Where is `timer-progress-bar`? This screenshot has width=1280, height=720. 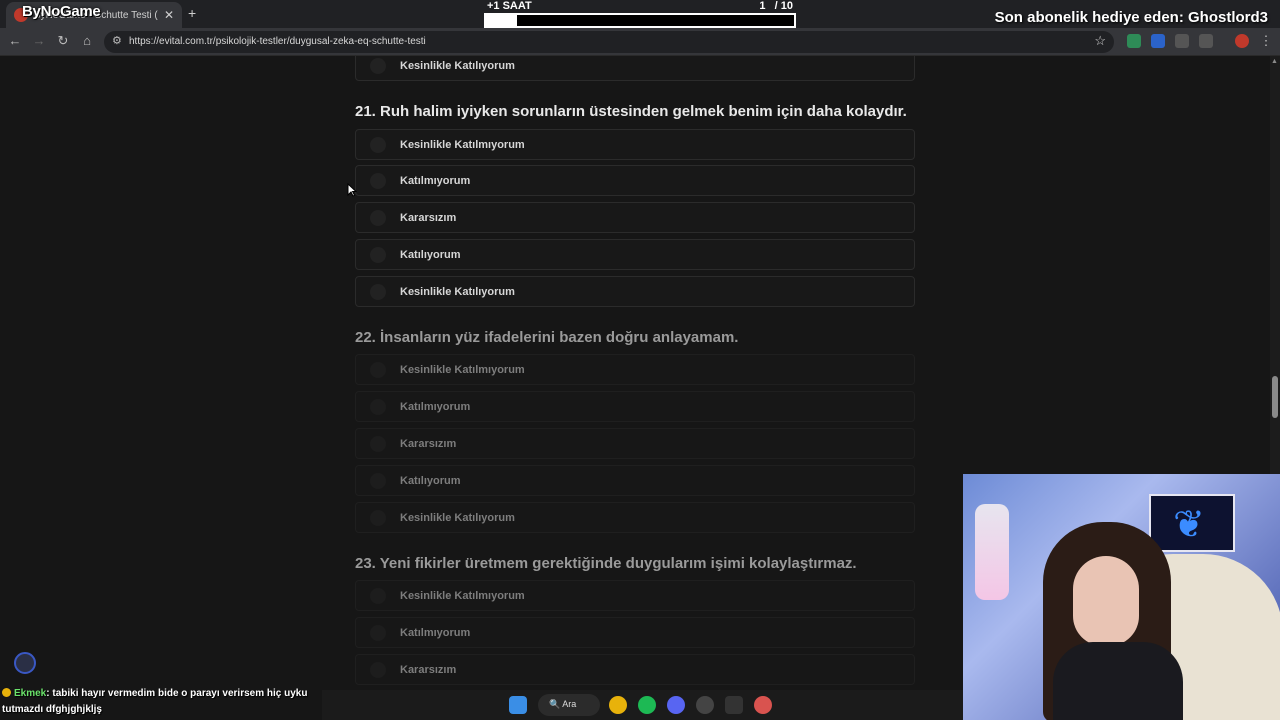 timer-progress-bar is located at coordinates (640, 20).